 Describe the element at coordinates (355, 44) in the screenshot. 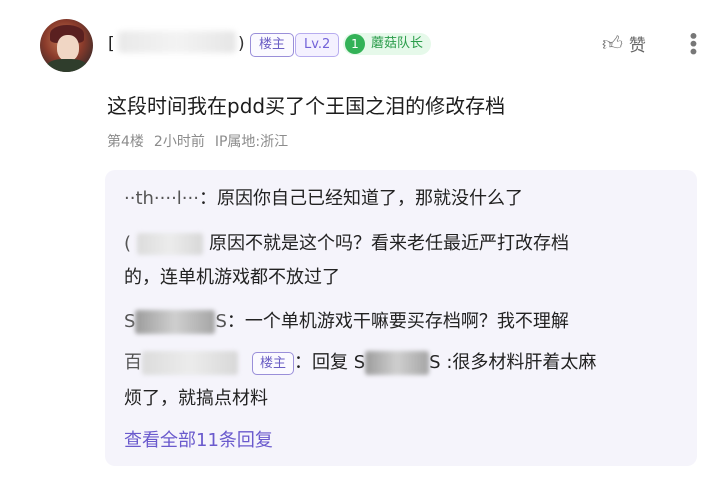

I see `role-number: 1` at that location.